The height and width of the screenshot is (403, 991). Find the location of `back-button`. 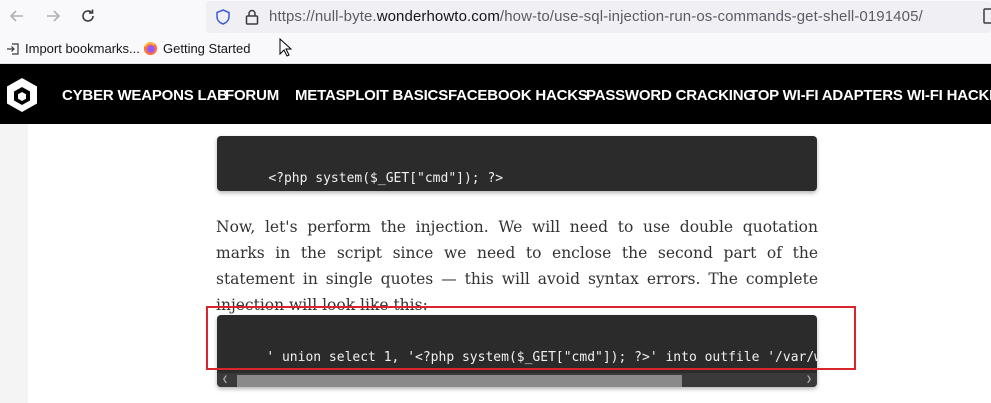

back-button is located at coordinates (17, 16).